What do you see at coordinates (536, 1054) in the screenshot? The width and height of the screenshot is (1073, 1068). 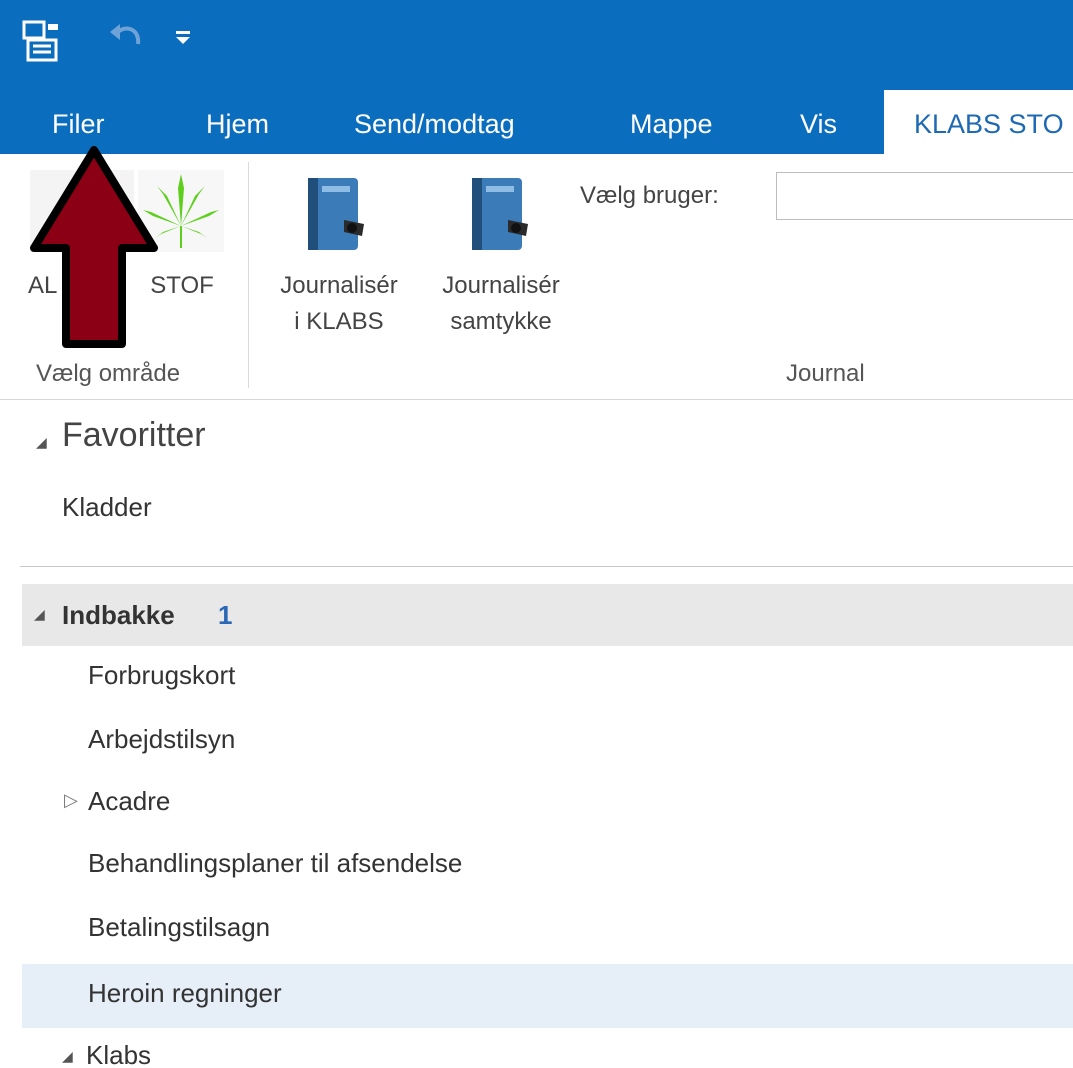 I see `folder-item-klabs: ◢ Klabs` at bounding box center [536, 1054].